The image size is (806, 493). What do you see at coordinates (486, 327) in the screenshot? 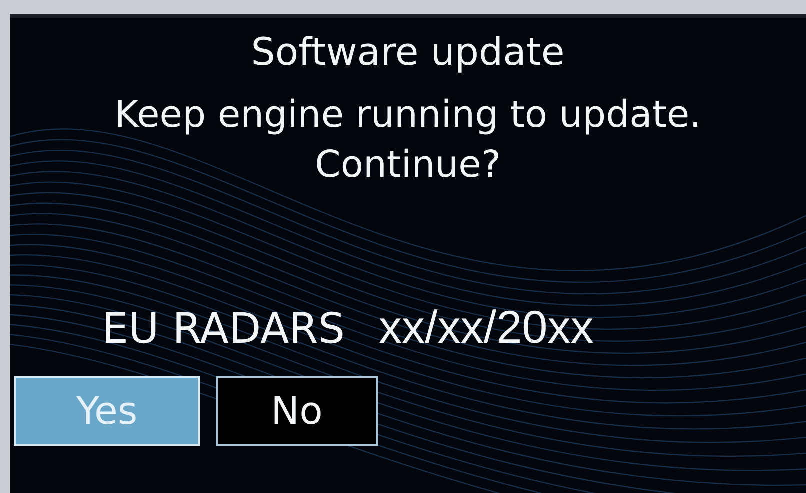
I see `database-date: xx/xx/20xx` at bounding box center [486, 327].